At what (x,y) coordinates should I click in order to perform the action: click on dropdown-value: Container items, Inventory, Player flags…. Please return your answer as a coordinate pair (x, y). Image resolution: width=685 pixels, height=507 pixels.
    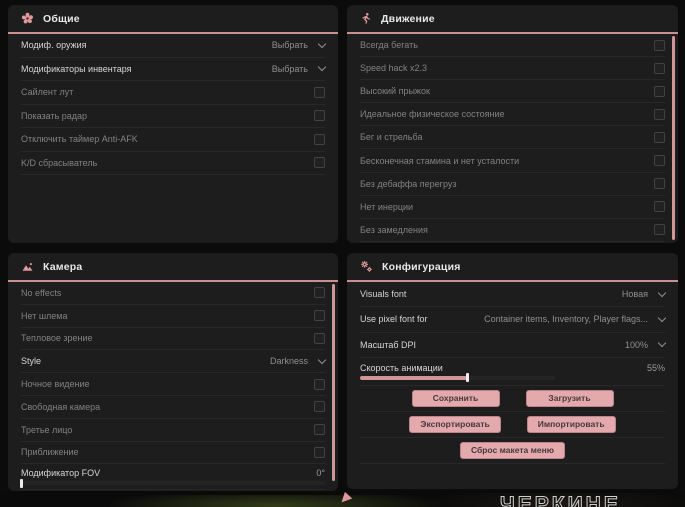
    Looking at the image, I should click on (566, 319).